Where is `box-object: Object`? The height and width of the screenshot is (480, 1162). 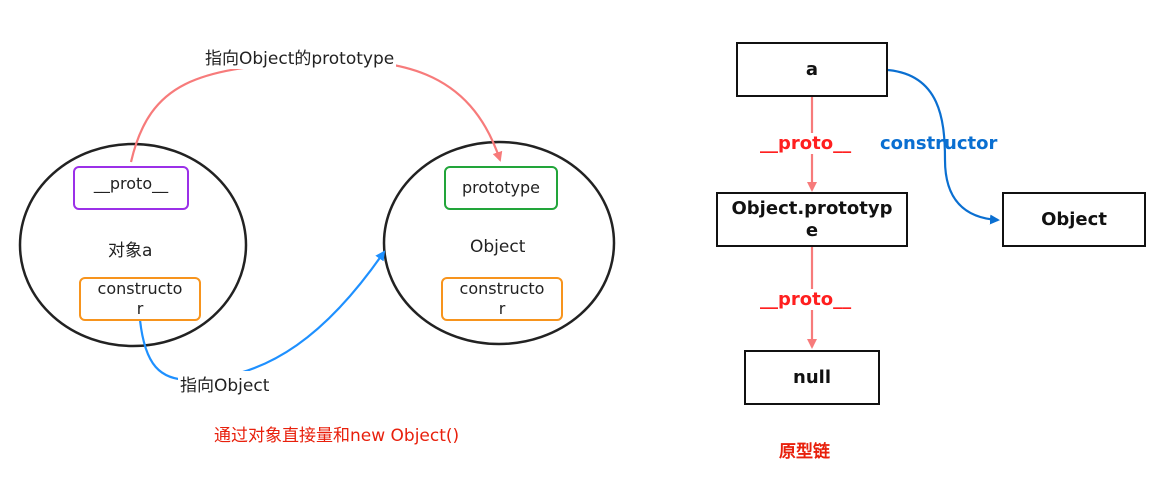
box-object: Object is located at coordinates (1074, 219).